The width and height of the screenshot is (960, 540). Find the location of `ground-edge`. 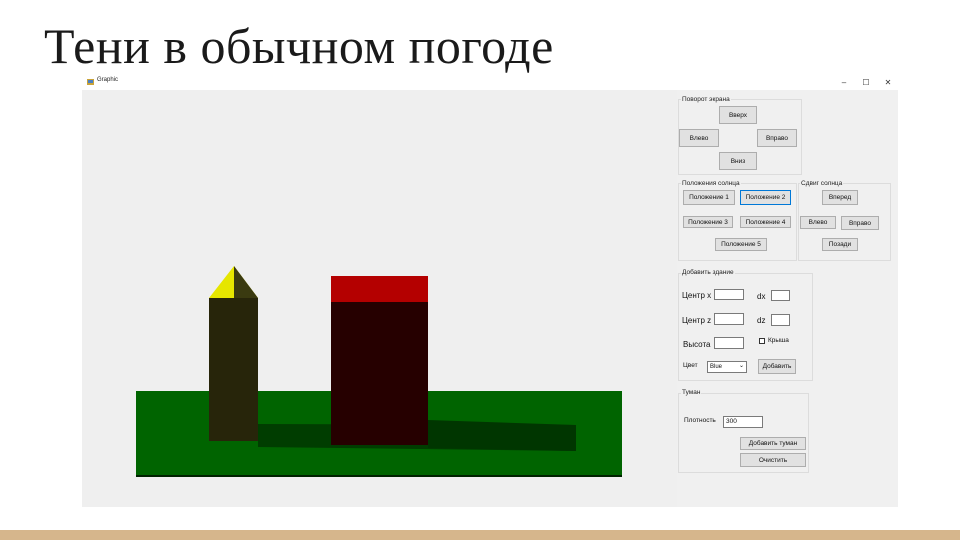

ground-edge is located at coordinates (379, 476).